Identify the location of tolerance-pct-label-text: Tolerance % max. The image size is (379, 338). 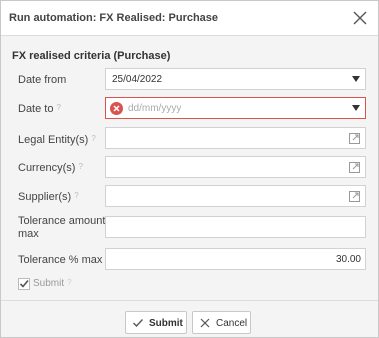
(60, 260).